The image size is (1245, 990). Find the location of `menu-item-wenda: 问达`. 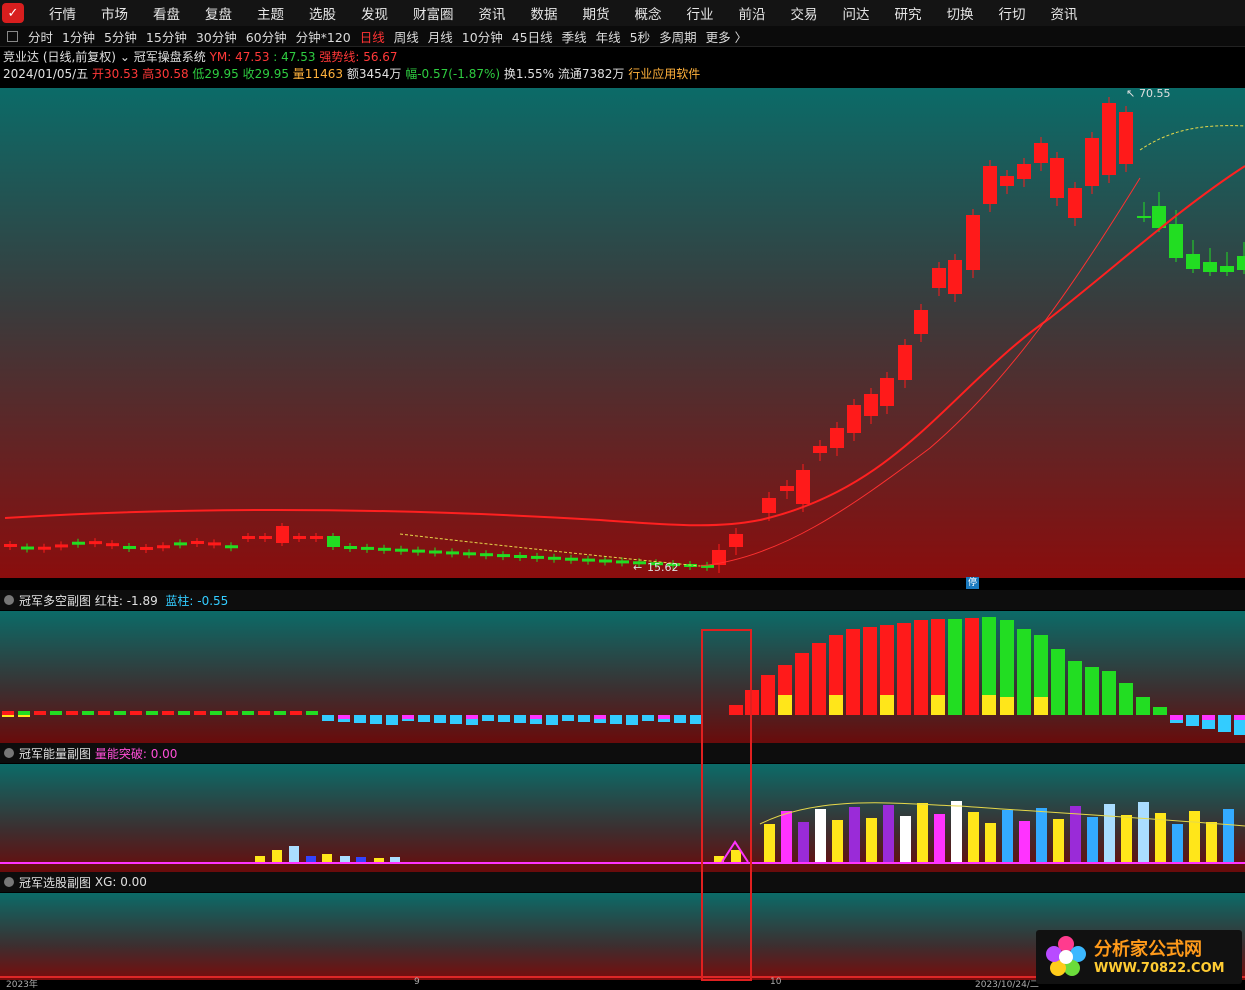

menu-item-wenda: 问达 is located at coordinates (856, 13).